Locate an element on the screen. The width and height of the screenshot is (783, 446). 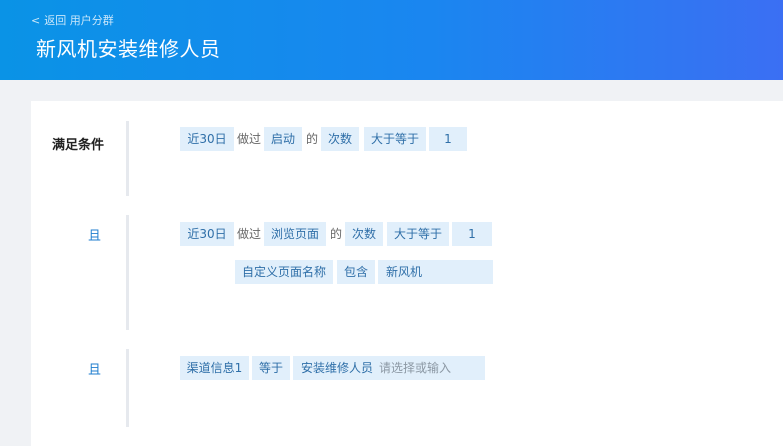
breadcrumb: 用户分群 is located at coordinates (92, 20).